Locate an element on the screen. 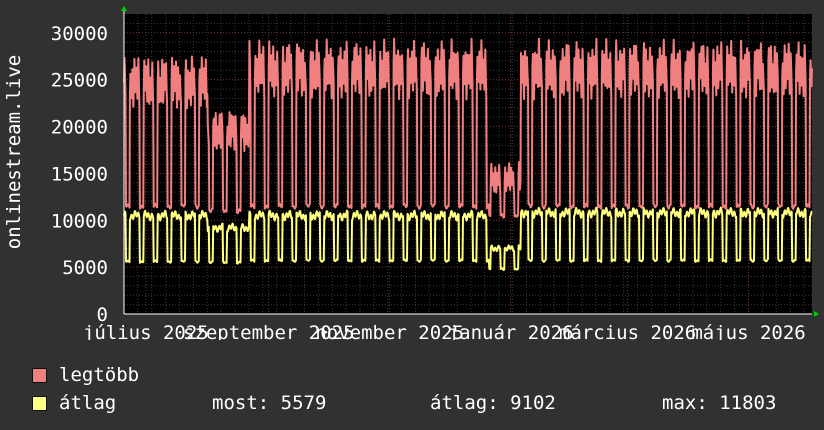  x-tick-label: március 2026 is located at coordinates (627, 331).